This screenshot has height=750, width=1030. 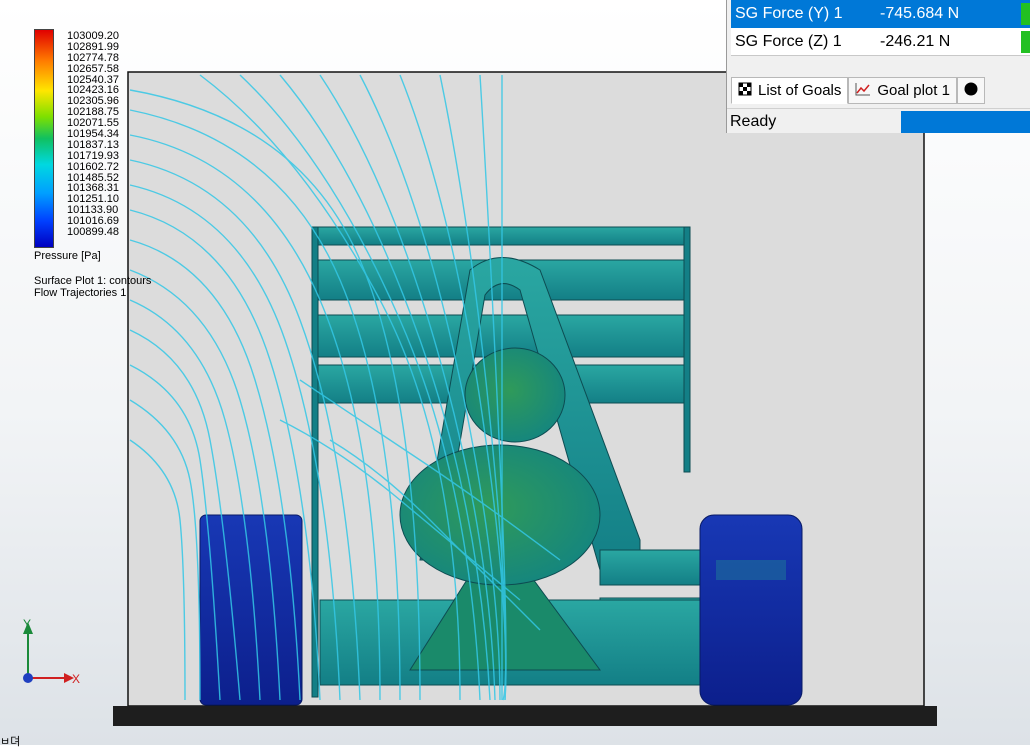 What do you see at coordinates (920, 13) in the screenshot?
I see `goal-value: -745.684 N` at bounding box center [920, 13].